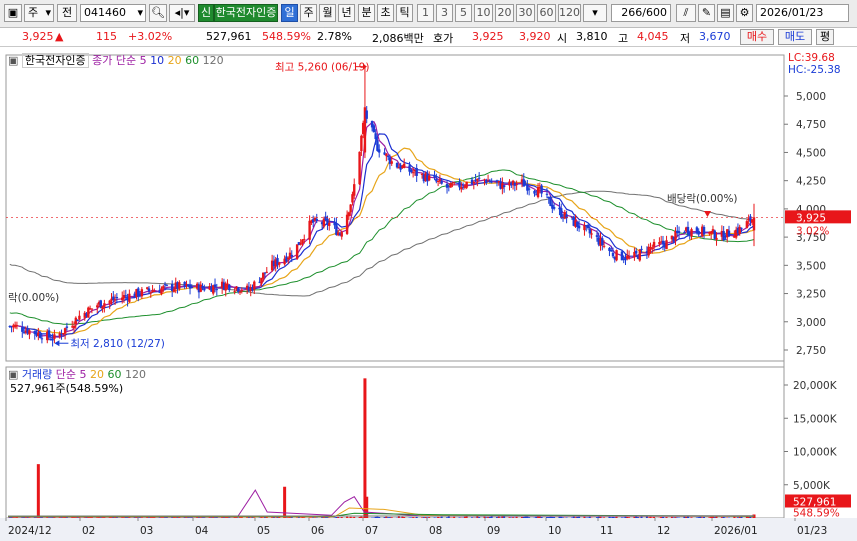 The image size is (857, 541). I want to click on chevron-down-icon: ▾, so click(140, 12).